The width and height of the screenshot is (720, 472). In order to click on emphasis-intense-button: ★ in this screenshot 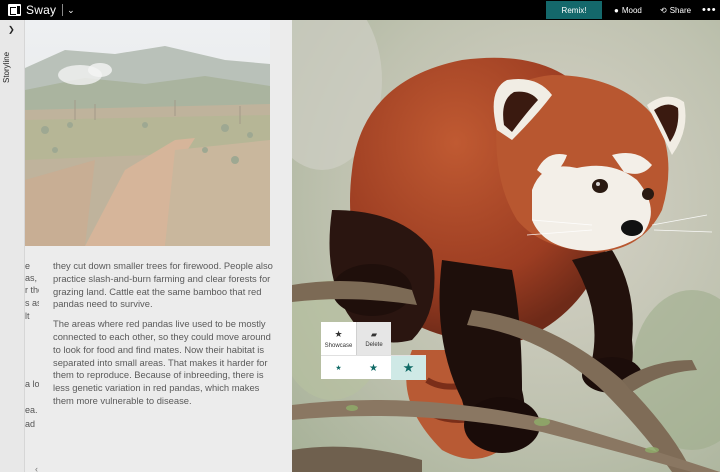, I will do `click(408, 368)`.